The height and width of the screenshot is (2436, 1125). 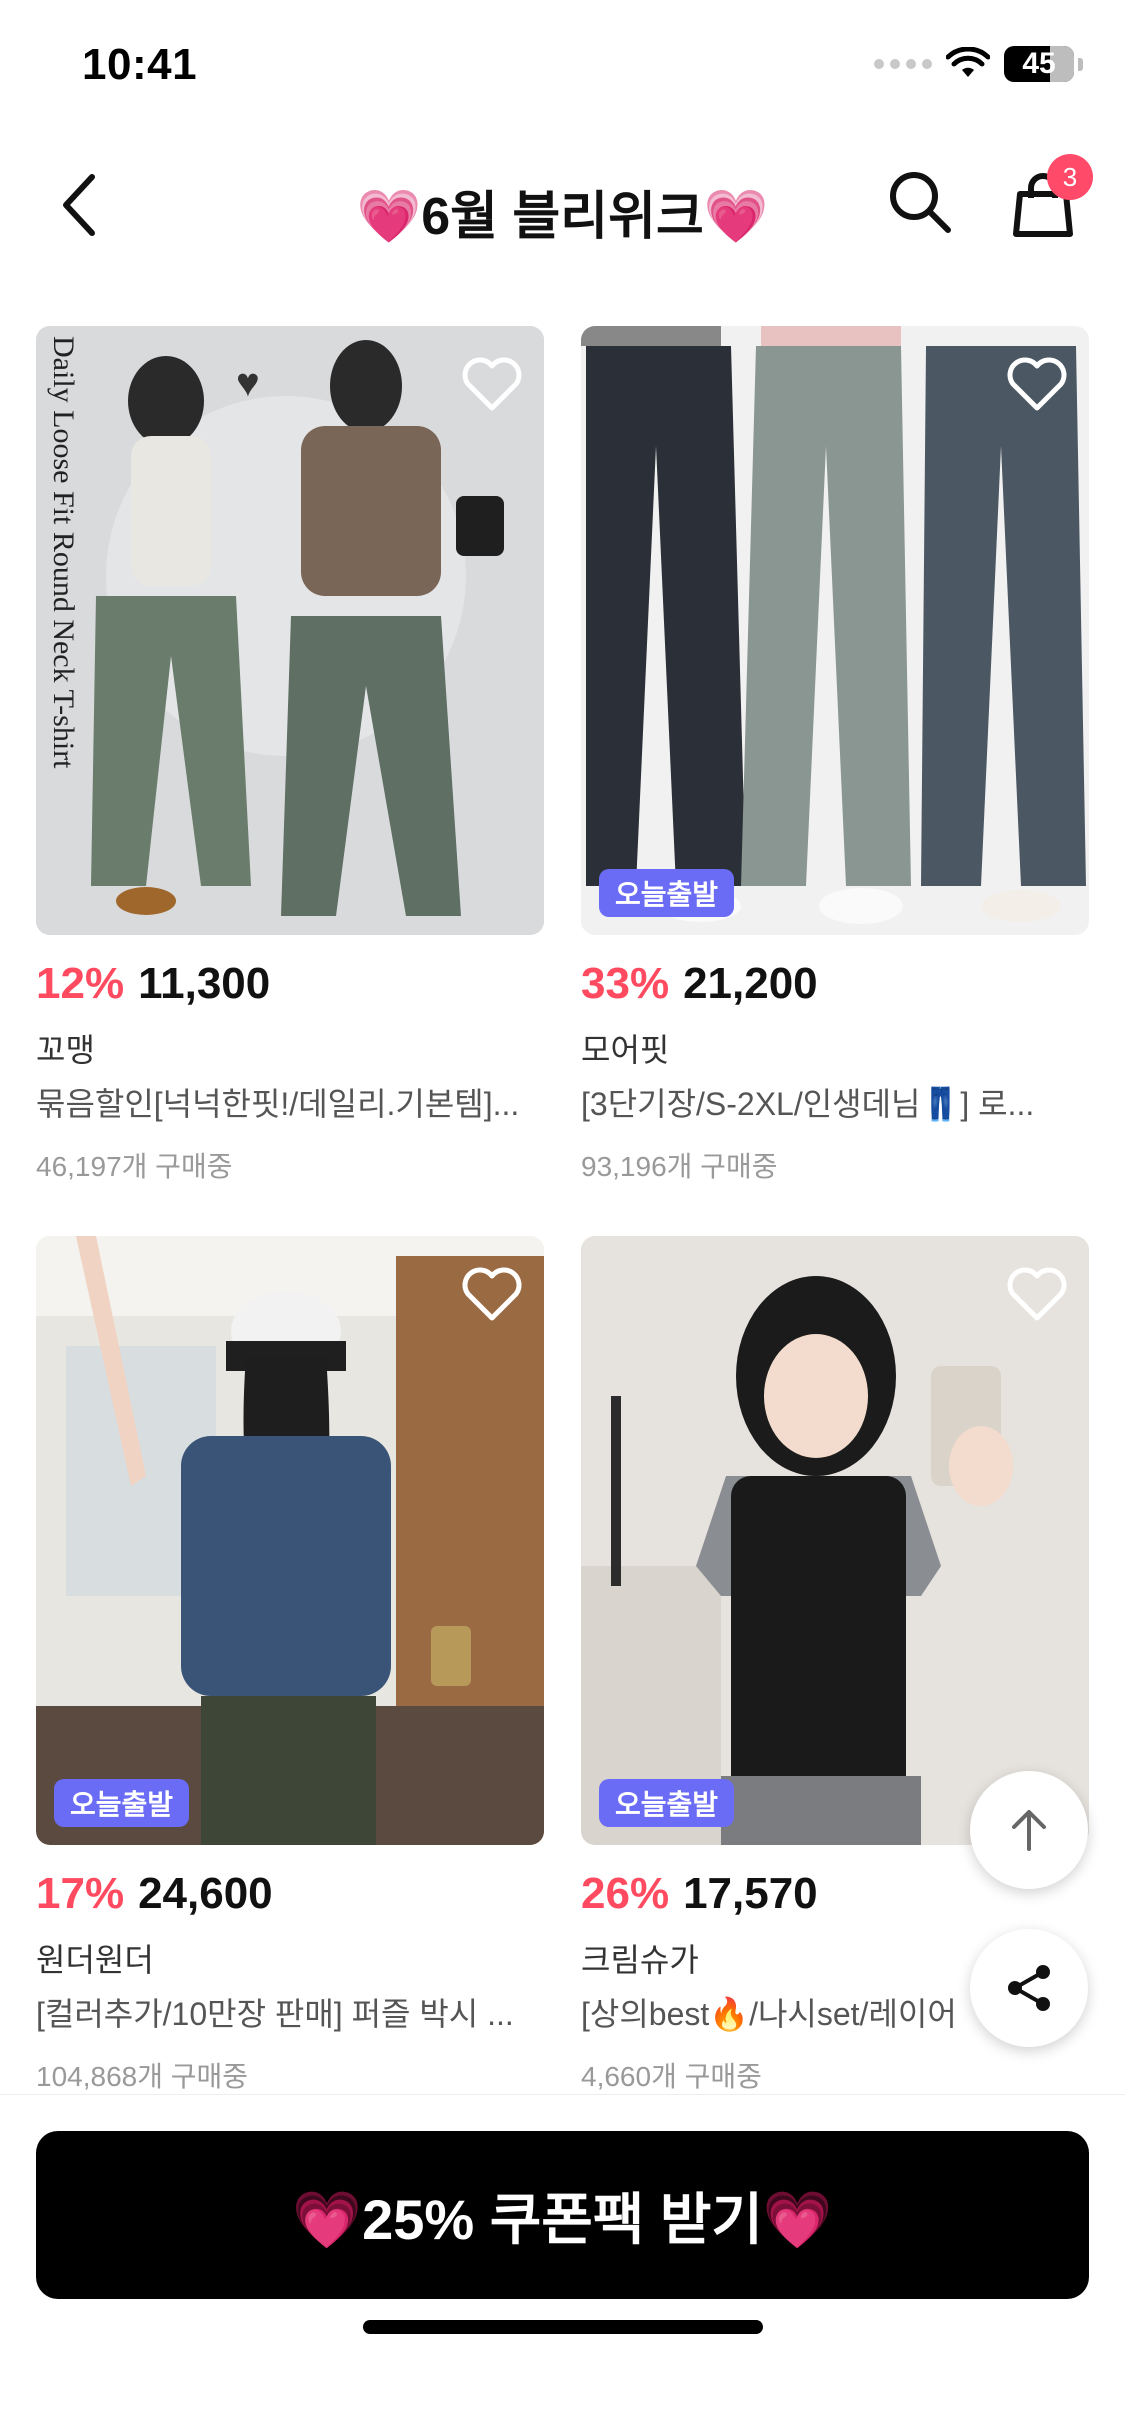 I want to click on home-indicator, so click(x=563, y=2327).